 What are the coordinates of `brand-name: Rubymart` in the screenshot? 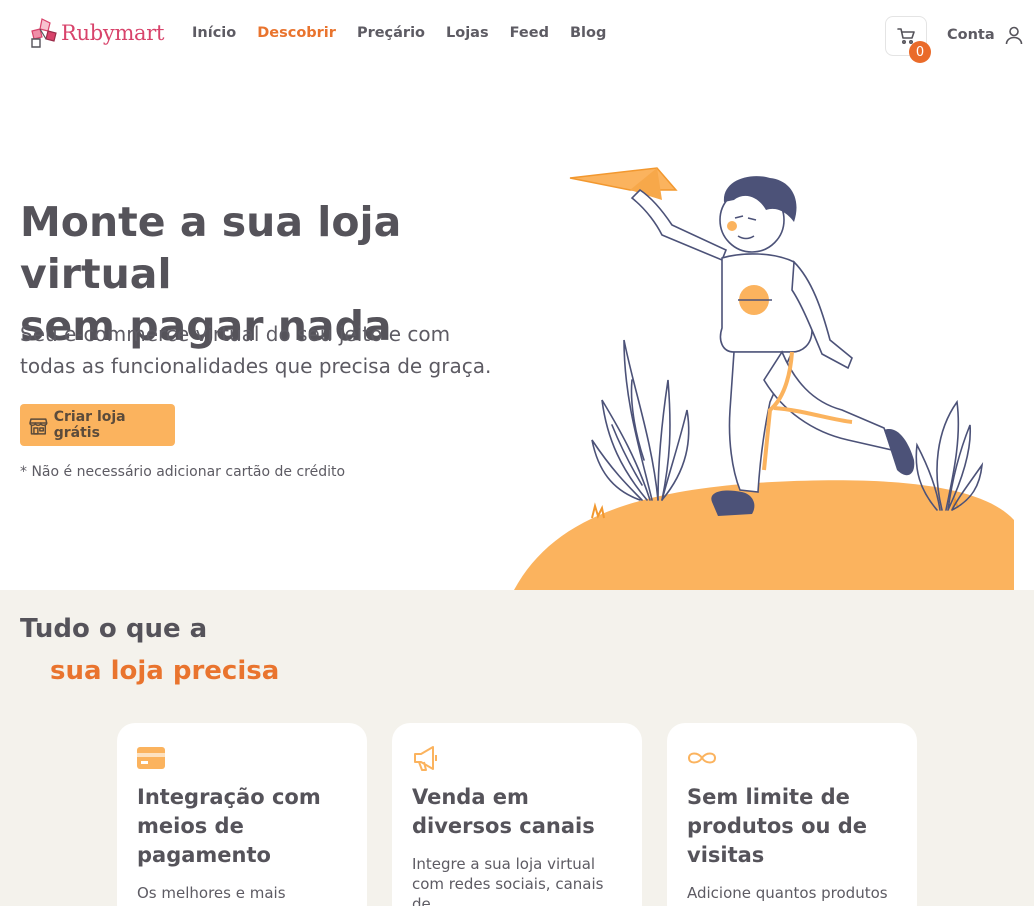 It's located at (113, 33).